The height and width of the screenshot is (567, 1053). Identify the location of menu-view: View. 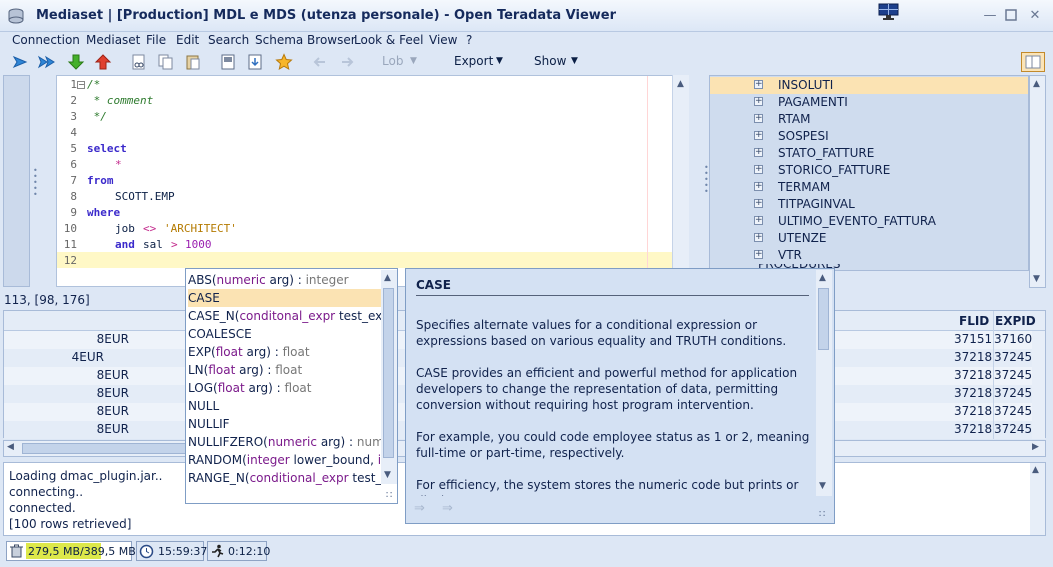
(443, 40).